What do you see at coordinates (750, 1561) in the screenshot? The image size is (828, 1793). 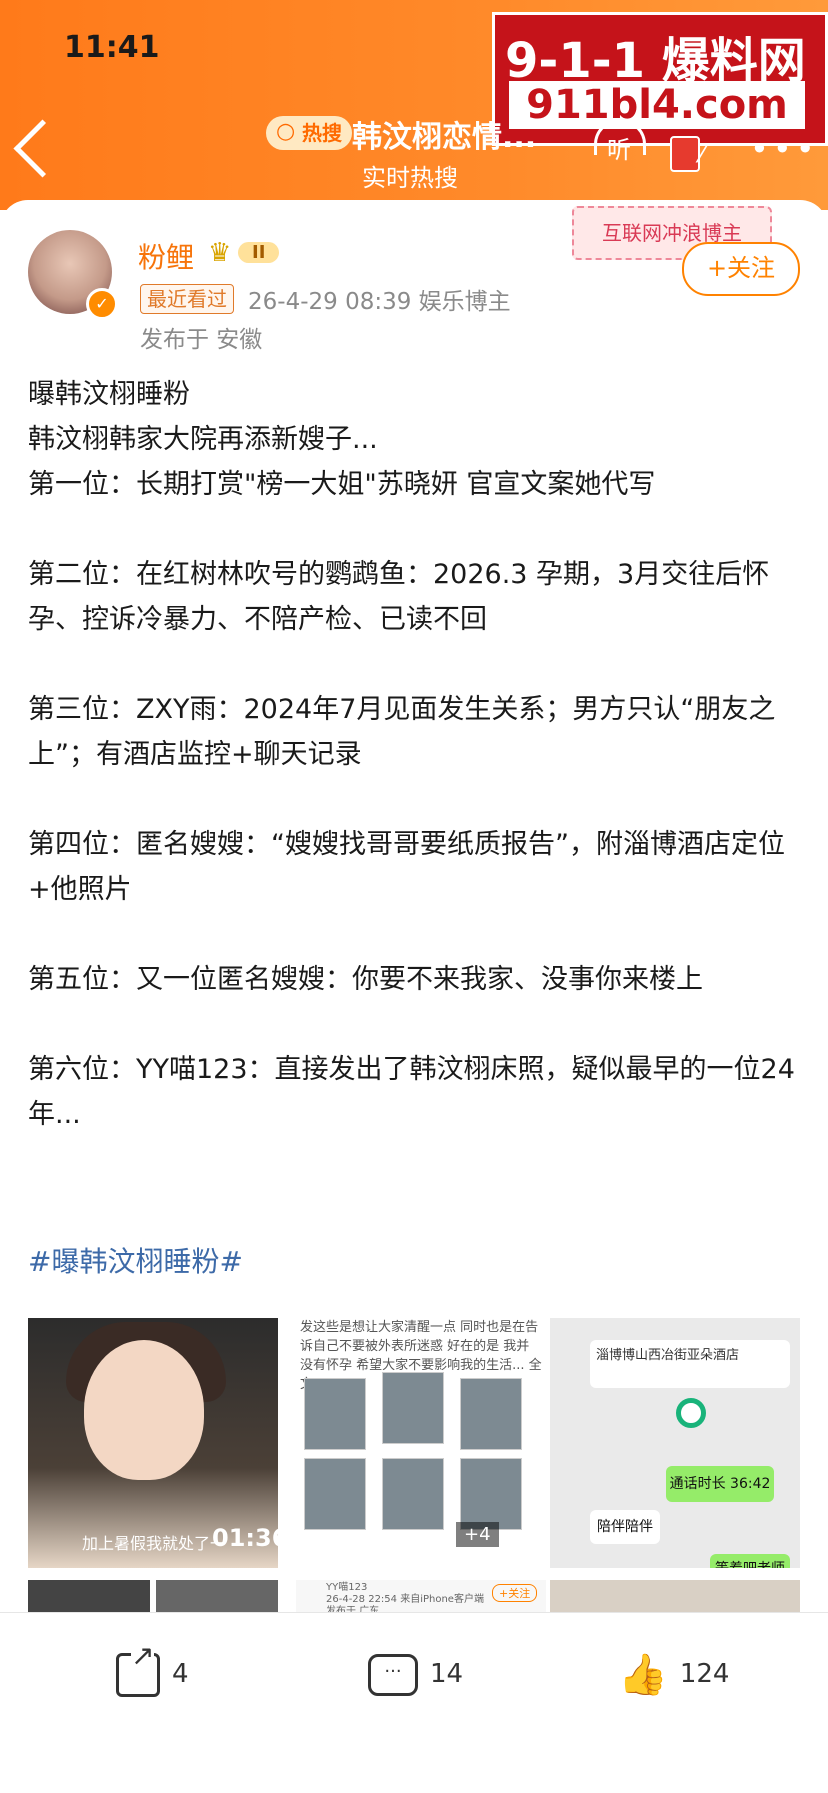 I see `chat-reply-bubble-2: 等着吧老师` at bounding box center [750, 1561].